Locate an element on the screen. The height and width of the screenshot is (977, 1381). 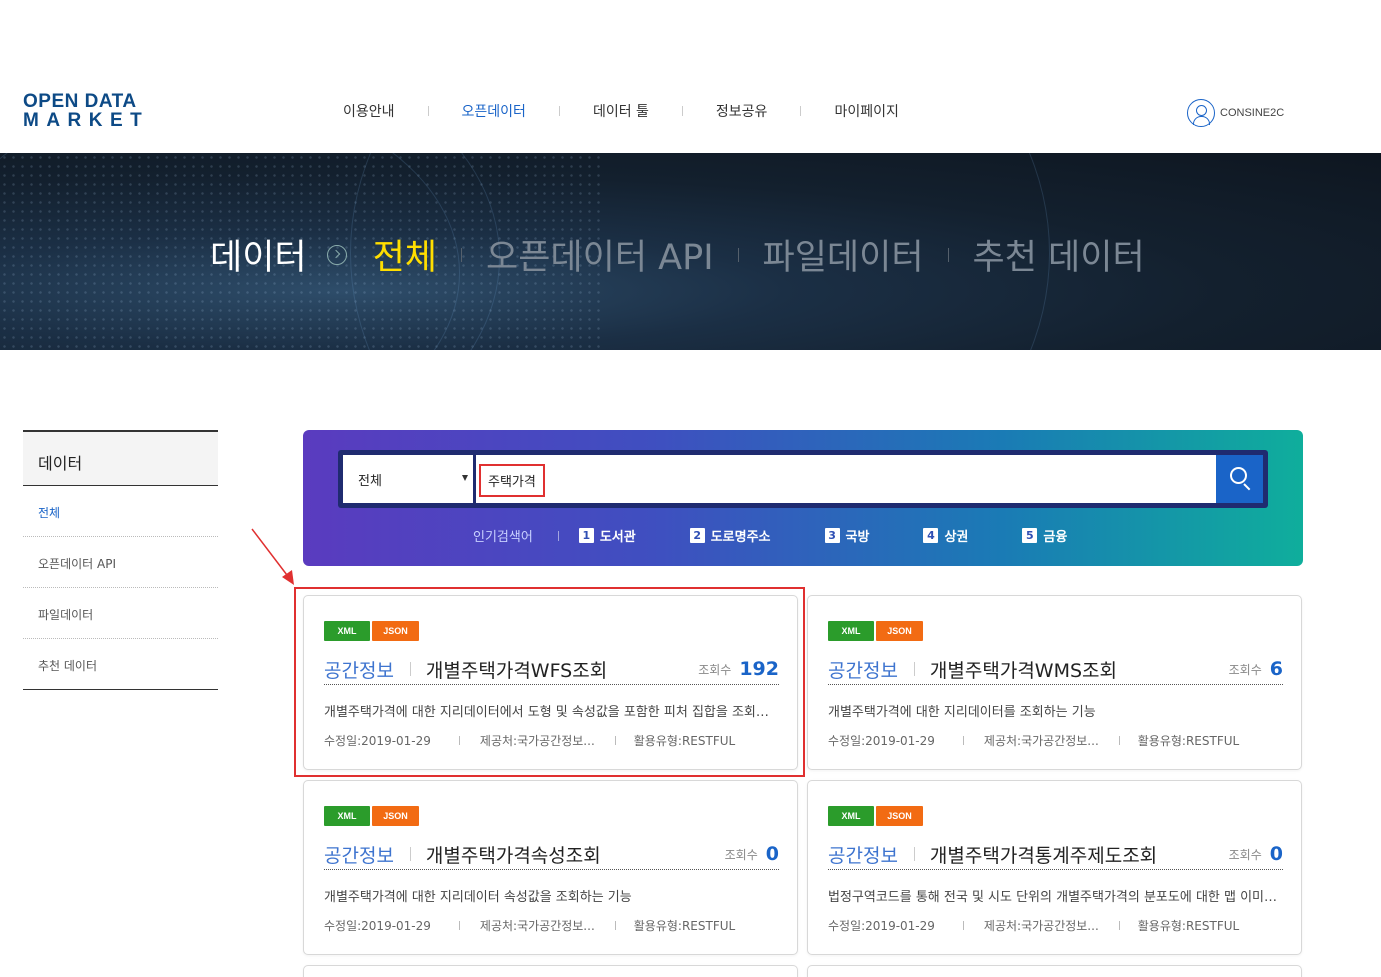
sidebar-item-open-api: 오픈데이터 API is located at coordinates (120, 562).